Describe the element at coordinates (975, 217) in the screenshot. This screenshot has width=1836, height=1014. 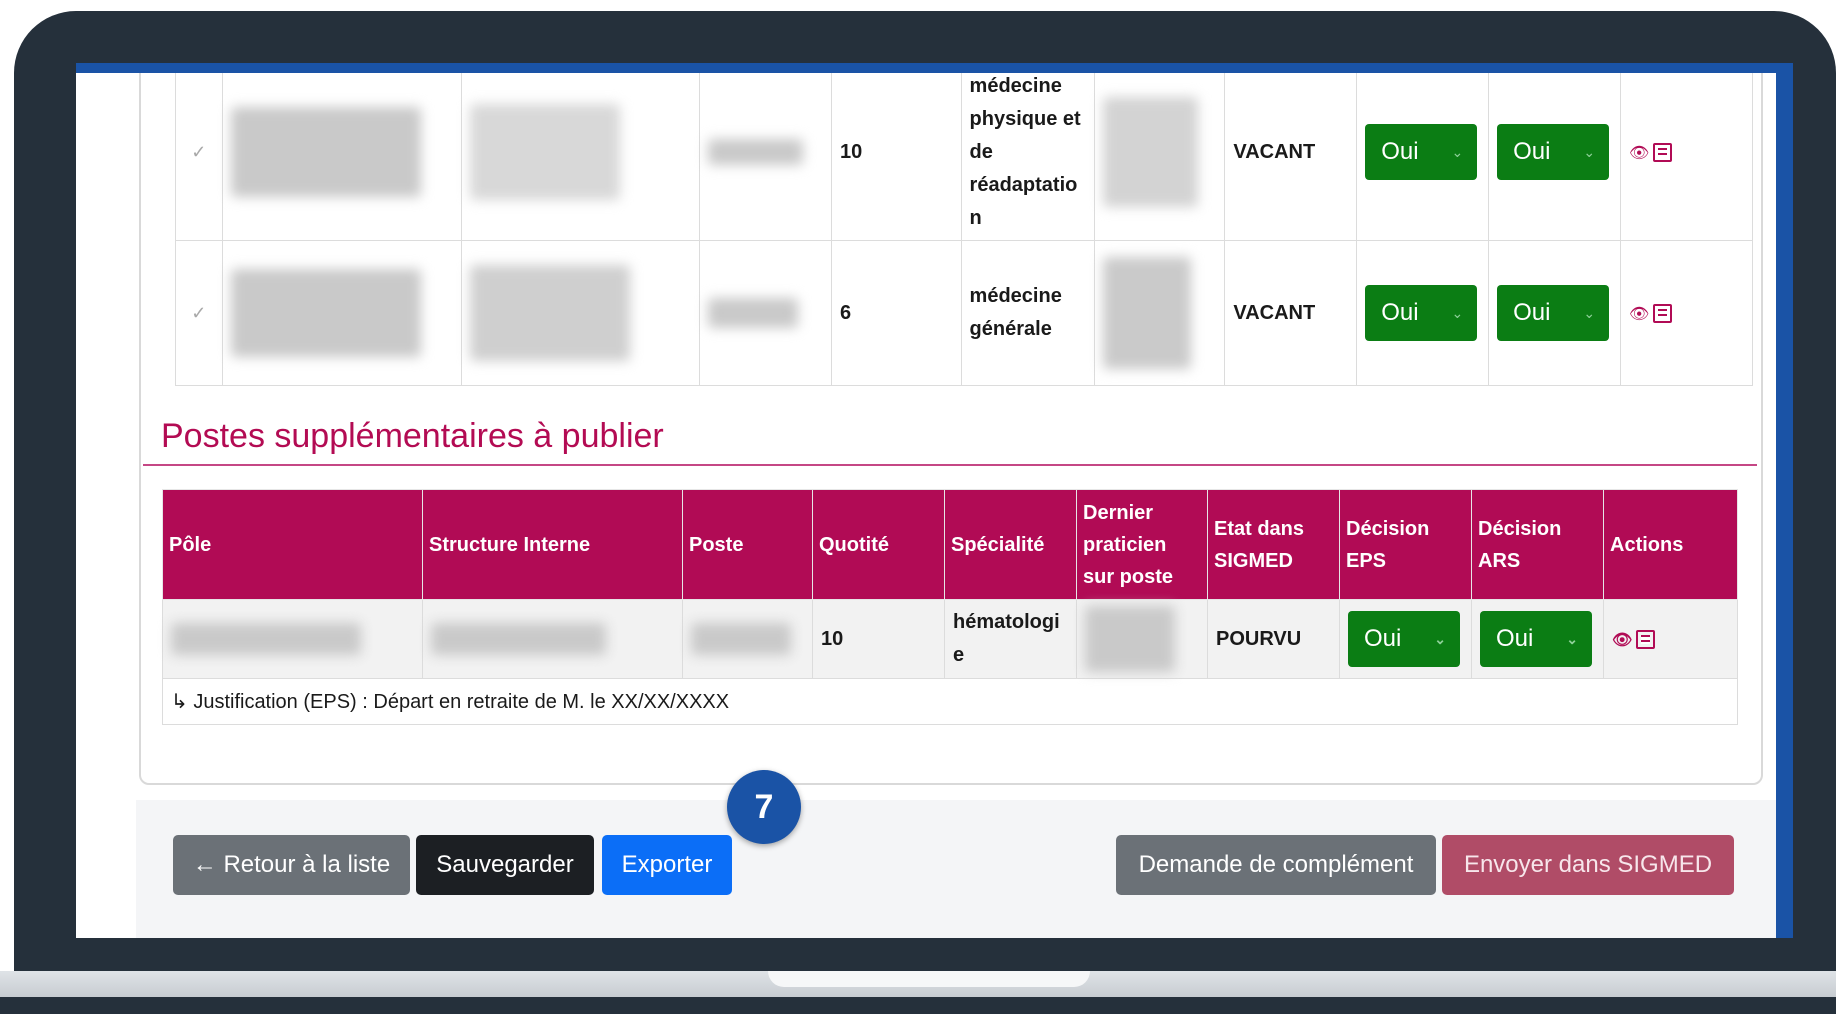
I see `specialite-line: n` at that location.